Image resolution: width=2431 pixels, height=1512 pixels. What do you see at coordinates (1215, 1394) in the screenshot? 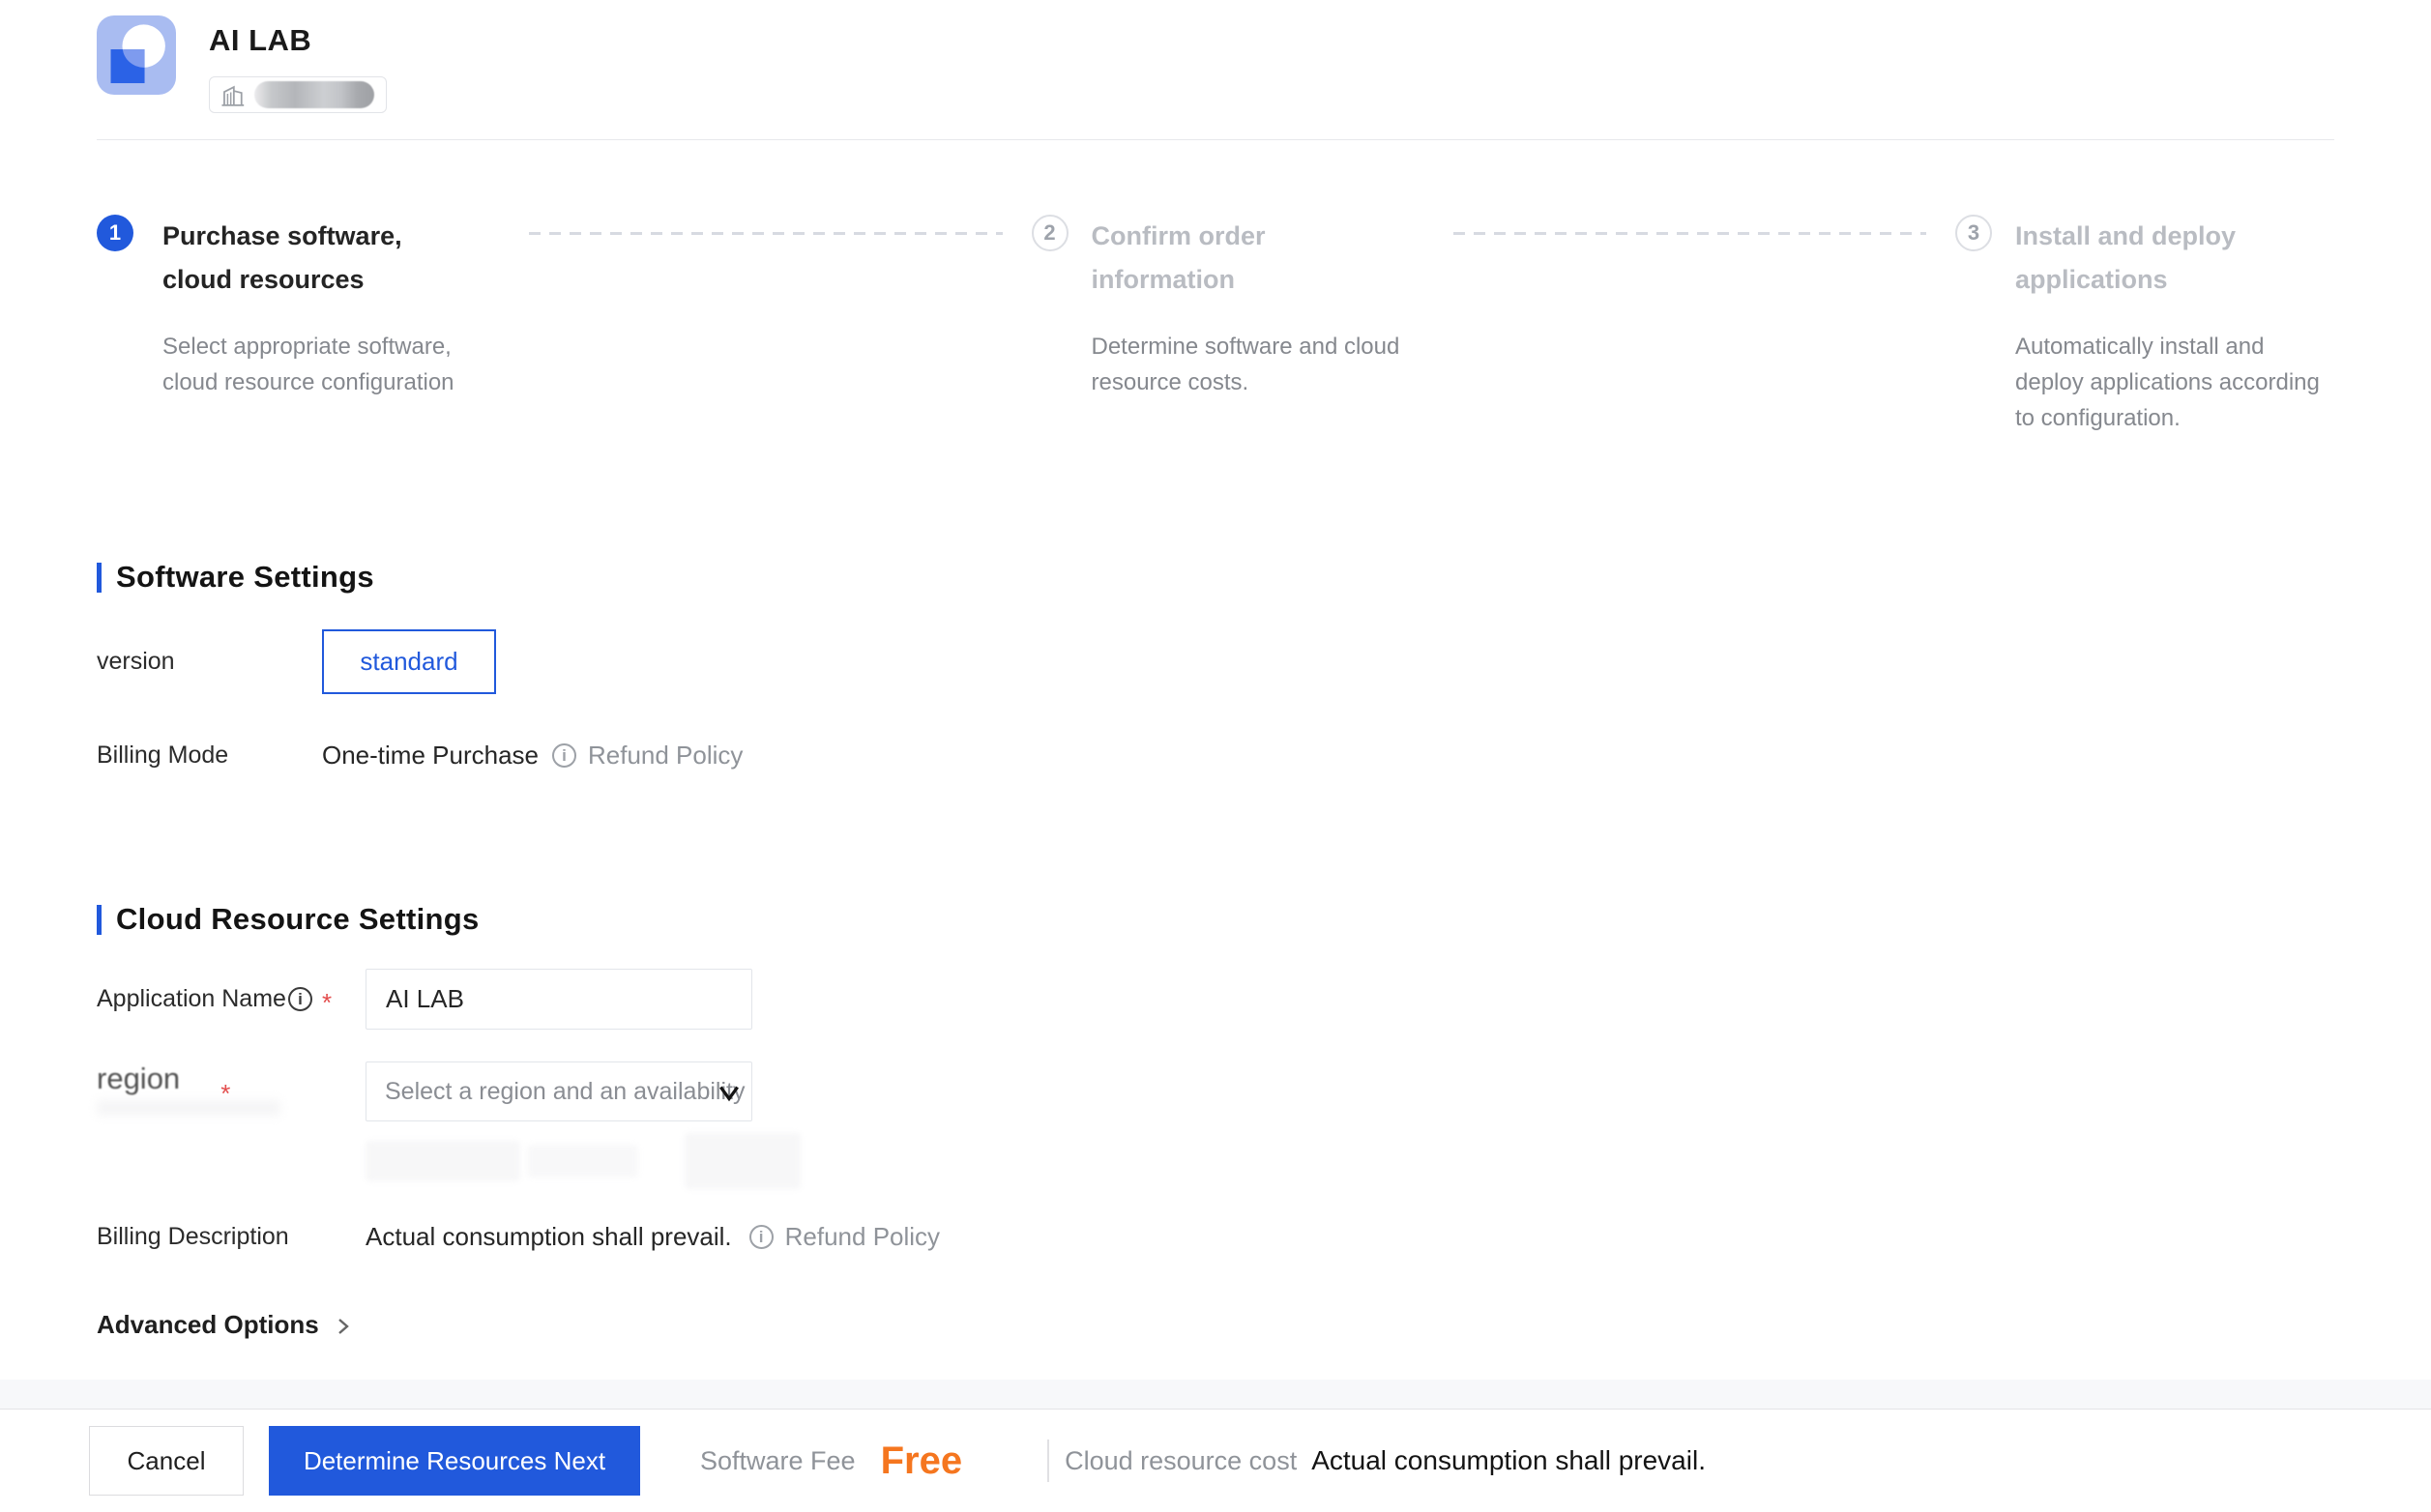
I see `content-footer-gap` at bounding box center [1215, 1394].